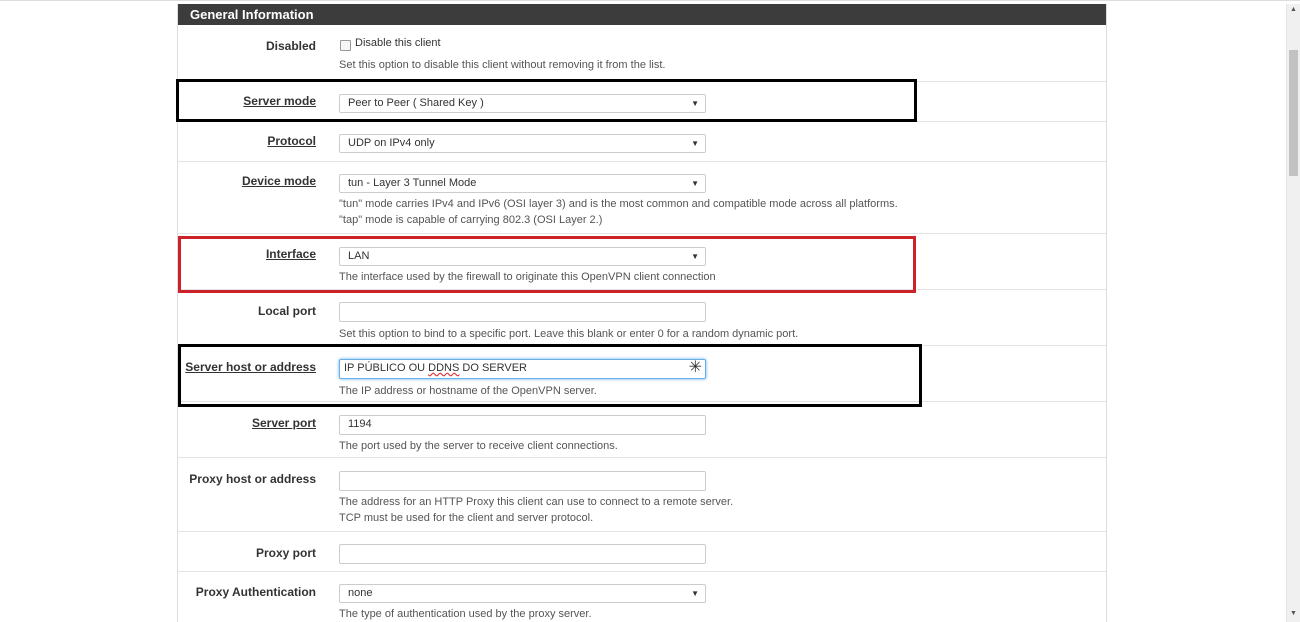  I want to click on scroll-up-arrow-icon: ▲, so click(1293, 9).